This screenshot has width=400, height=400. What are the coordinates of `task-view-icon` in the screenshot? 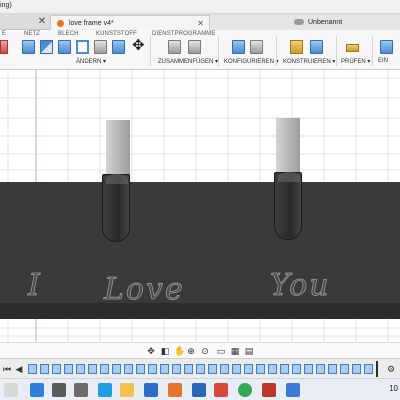 It's located at (81, 390).